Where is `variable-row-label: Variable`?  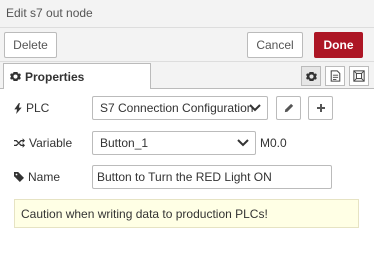
variable-row-label: Variable is located at coordinates (43, 143).